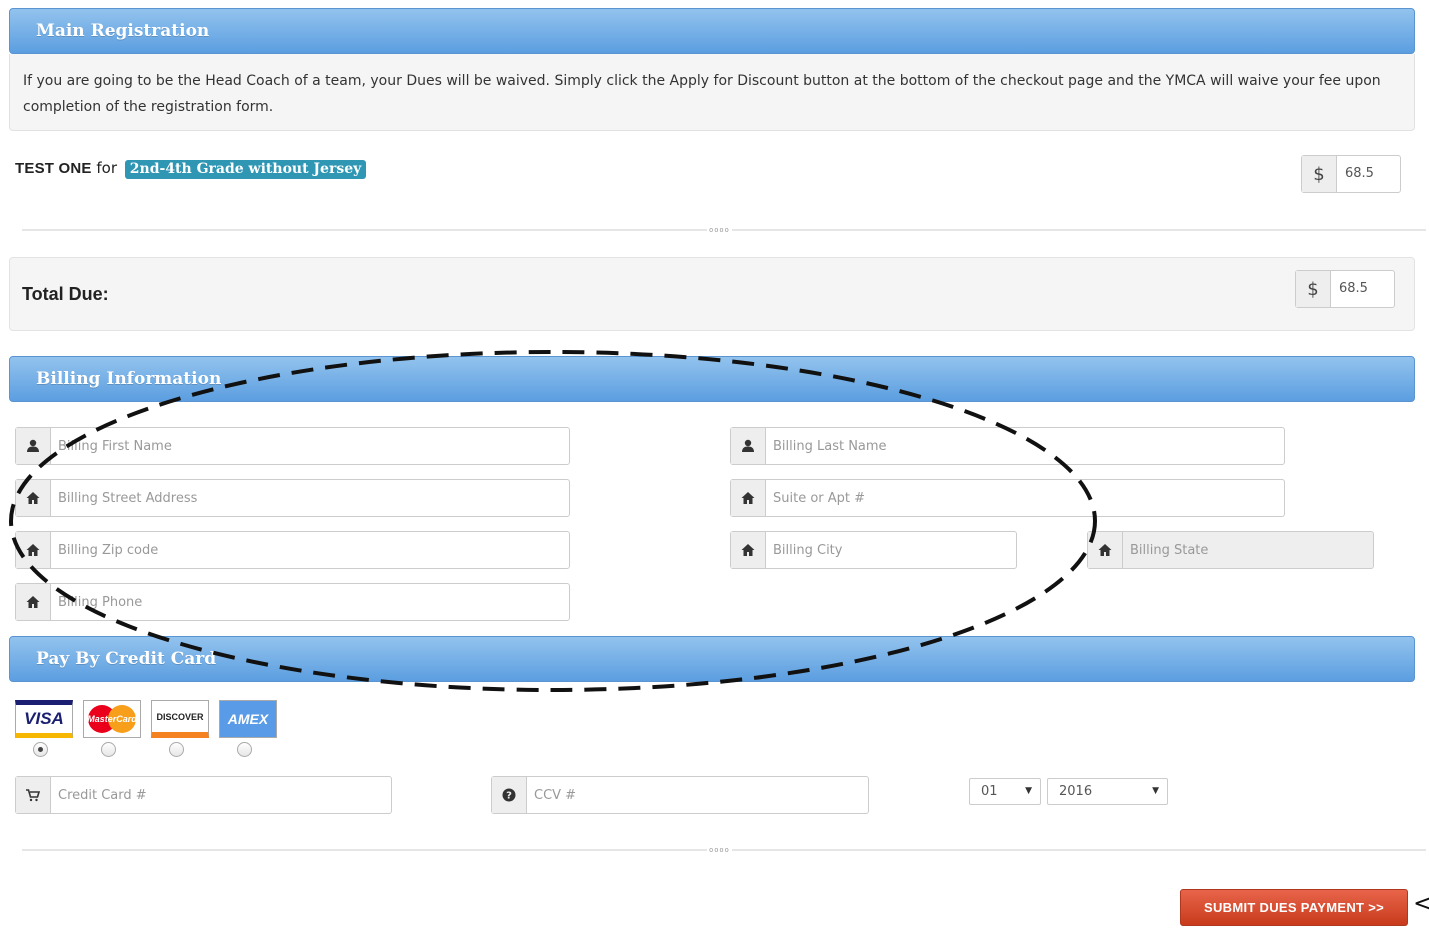  Describe the element at coordinates (107, 168) in the screenshot. I see `for-word: for` at that location.